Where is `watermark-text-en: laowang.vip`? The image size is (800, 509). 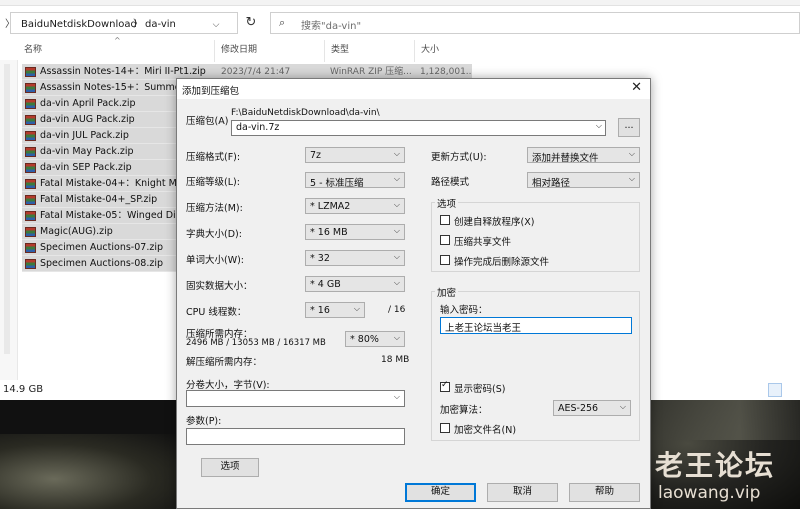 watermark-text-en: laowang.vip is located at coordinates (709, 493).